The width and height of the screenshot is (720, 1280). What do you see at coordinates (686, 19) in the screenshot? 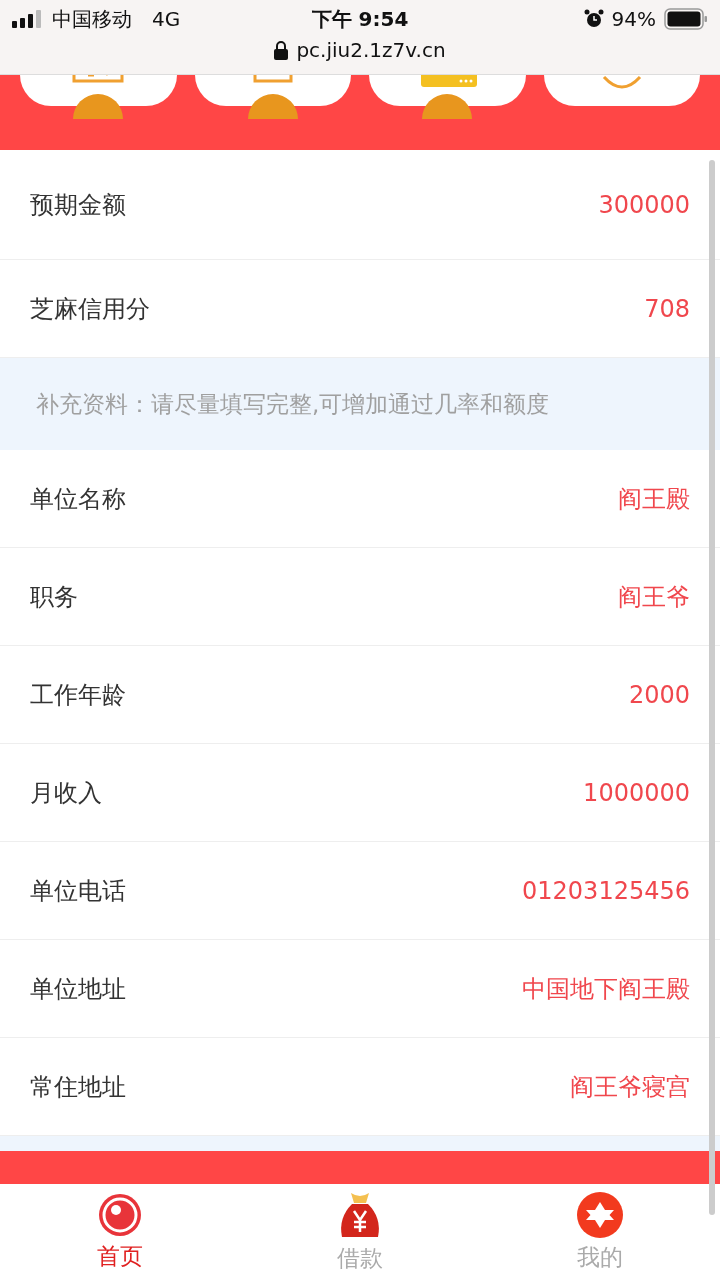
I see `battery-icon` at bounding box center [686, 19].